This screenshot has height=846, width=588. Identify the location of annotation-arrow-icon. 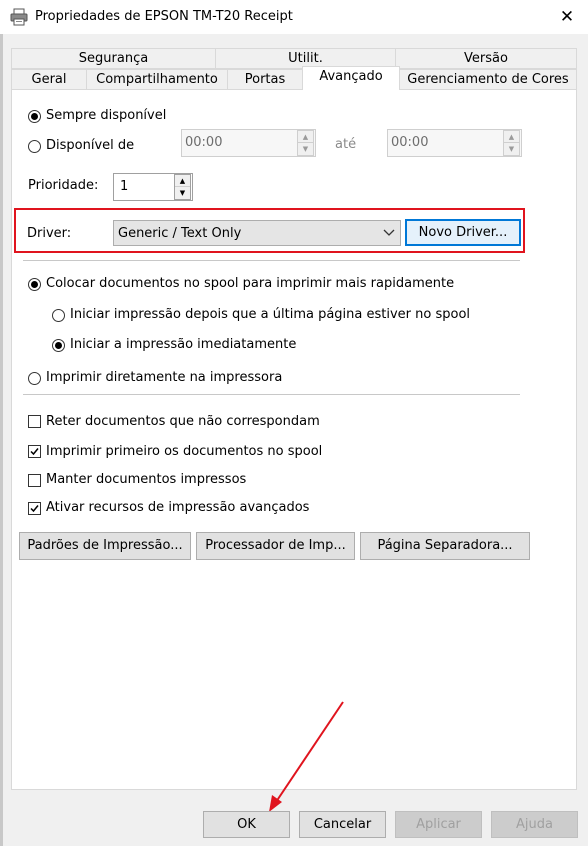
(306, 756).